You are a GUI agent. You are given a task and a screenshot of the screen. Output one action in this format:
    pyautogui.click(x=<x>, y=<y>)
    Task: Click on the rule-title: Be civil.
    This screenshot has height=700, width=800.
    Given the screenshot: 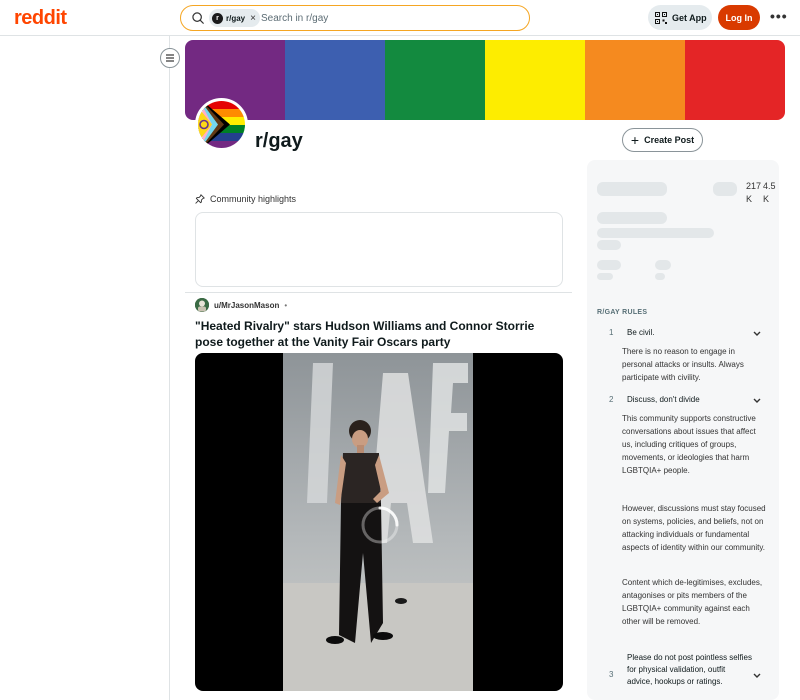 What is the action you would take?
    pyautogui.click(x=689, y=333)
    